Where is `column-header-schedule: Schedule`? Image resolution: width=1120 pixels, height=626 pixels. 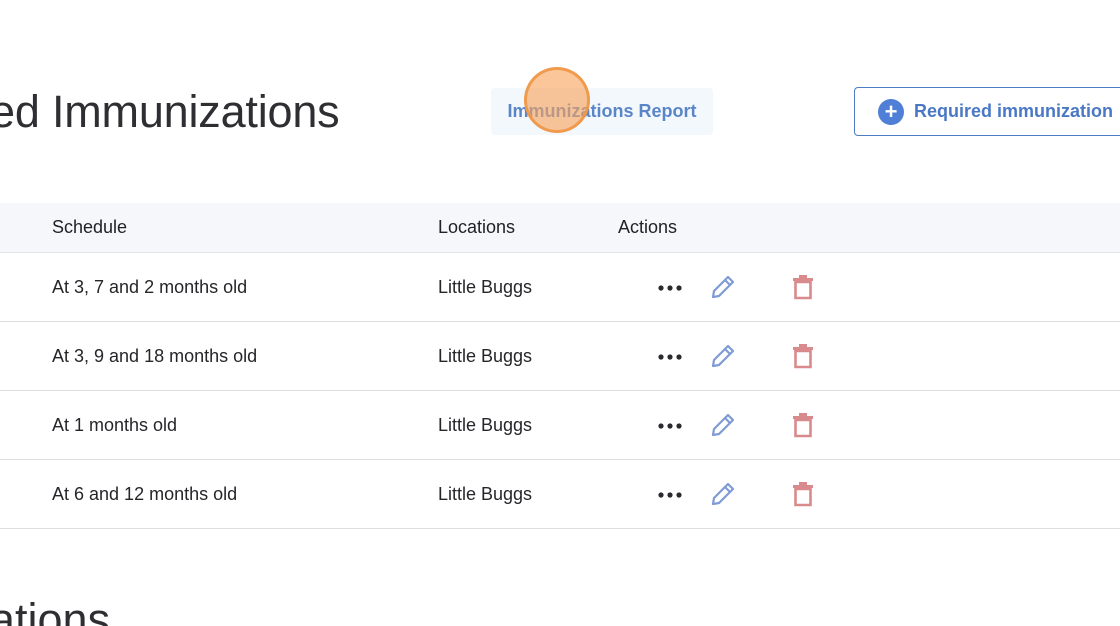
column-header-schedule: Schedule is located at coordinates (90, 227).